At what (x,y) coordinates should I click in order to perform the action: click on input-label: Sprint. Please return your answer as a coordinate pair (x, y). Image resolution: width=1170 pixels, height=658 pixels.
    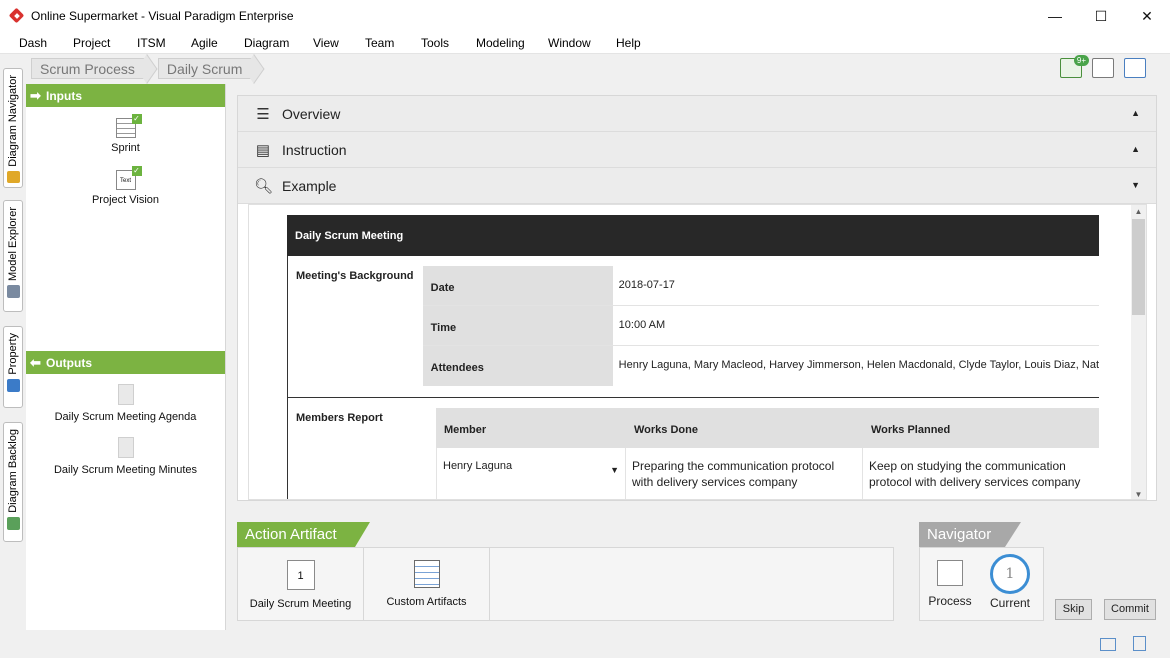
    Looking at the image, I should click on (125, 148).